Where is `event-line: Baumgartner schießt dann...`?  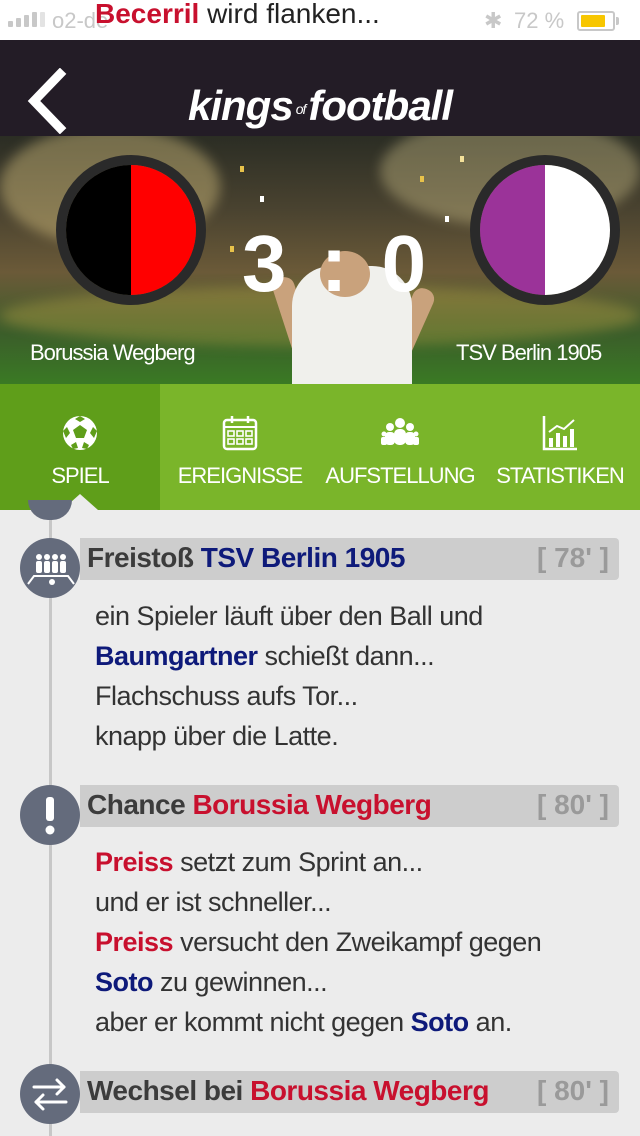
event-line: Baumgartner schießt dann... is located at coordinates (289, 656).